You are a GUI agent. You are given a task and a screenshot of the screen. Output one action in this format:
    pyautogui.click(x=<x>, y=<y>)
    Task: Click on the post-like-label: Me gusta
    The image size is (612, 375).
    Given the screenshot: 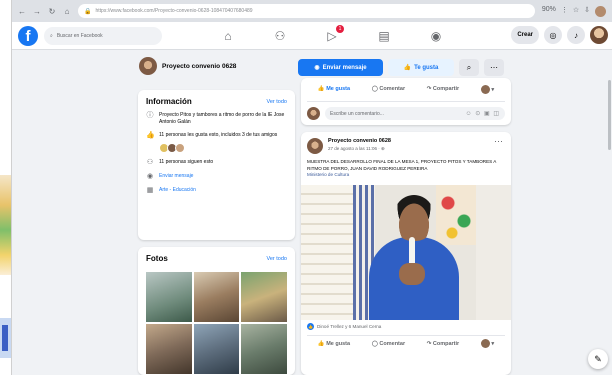 What is the action you would take?
    pyautogui.click(x=338, y=343)
    